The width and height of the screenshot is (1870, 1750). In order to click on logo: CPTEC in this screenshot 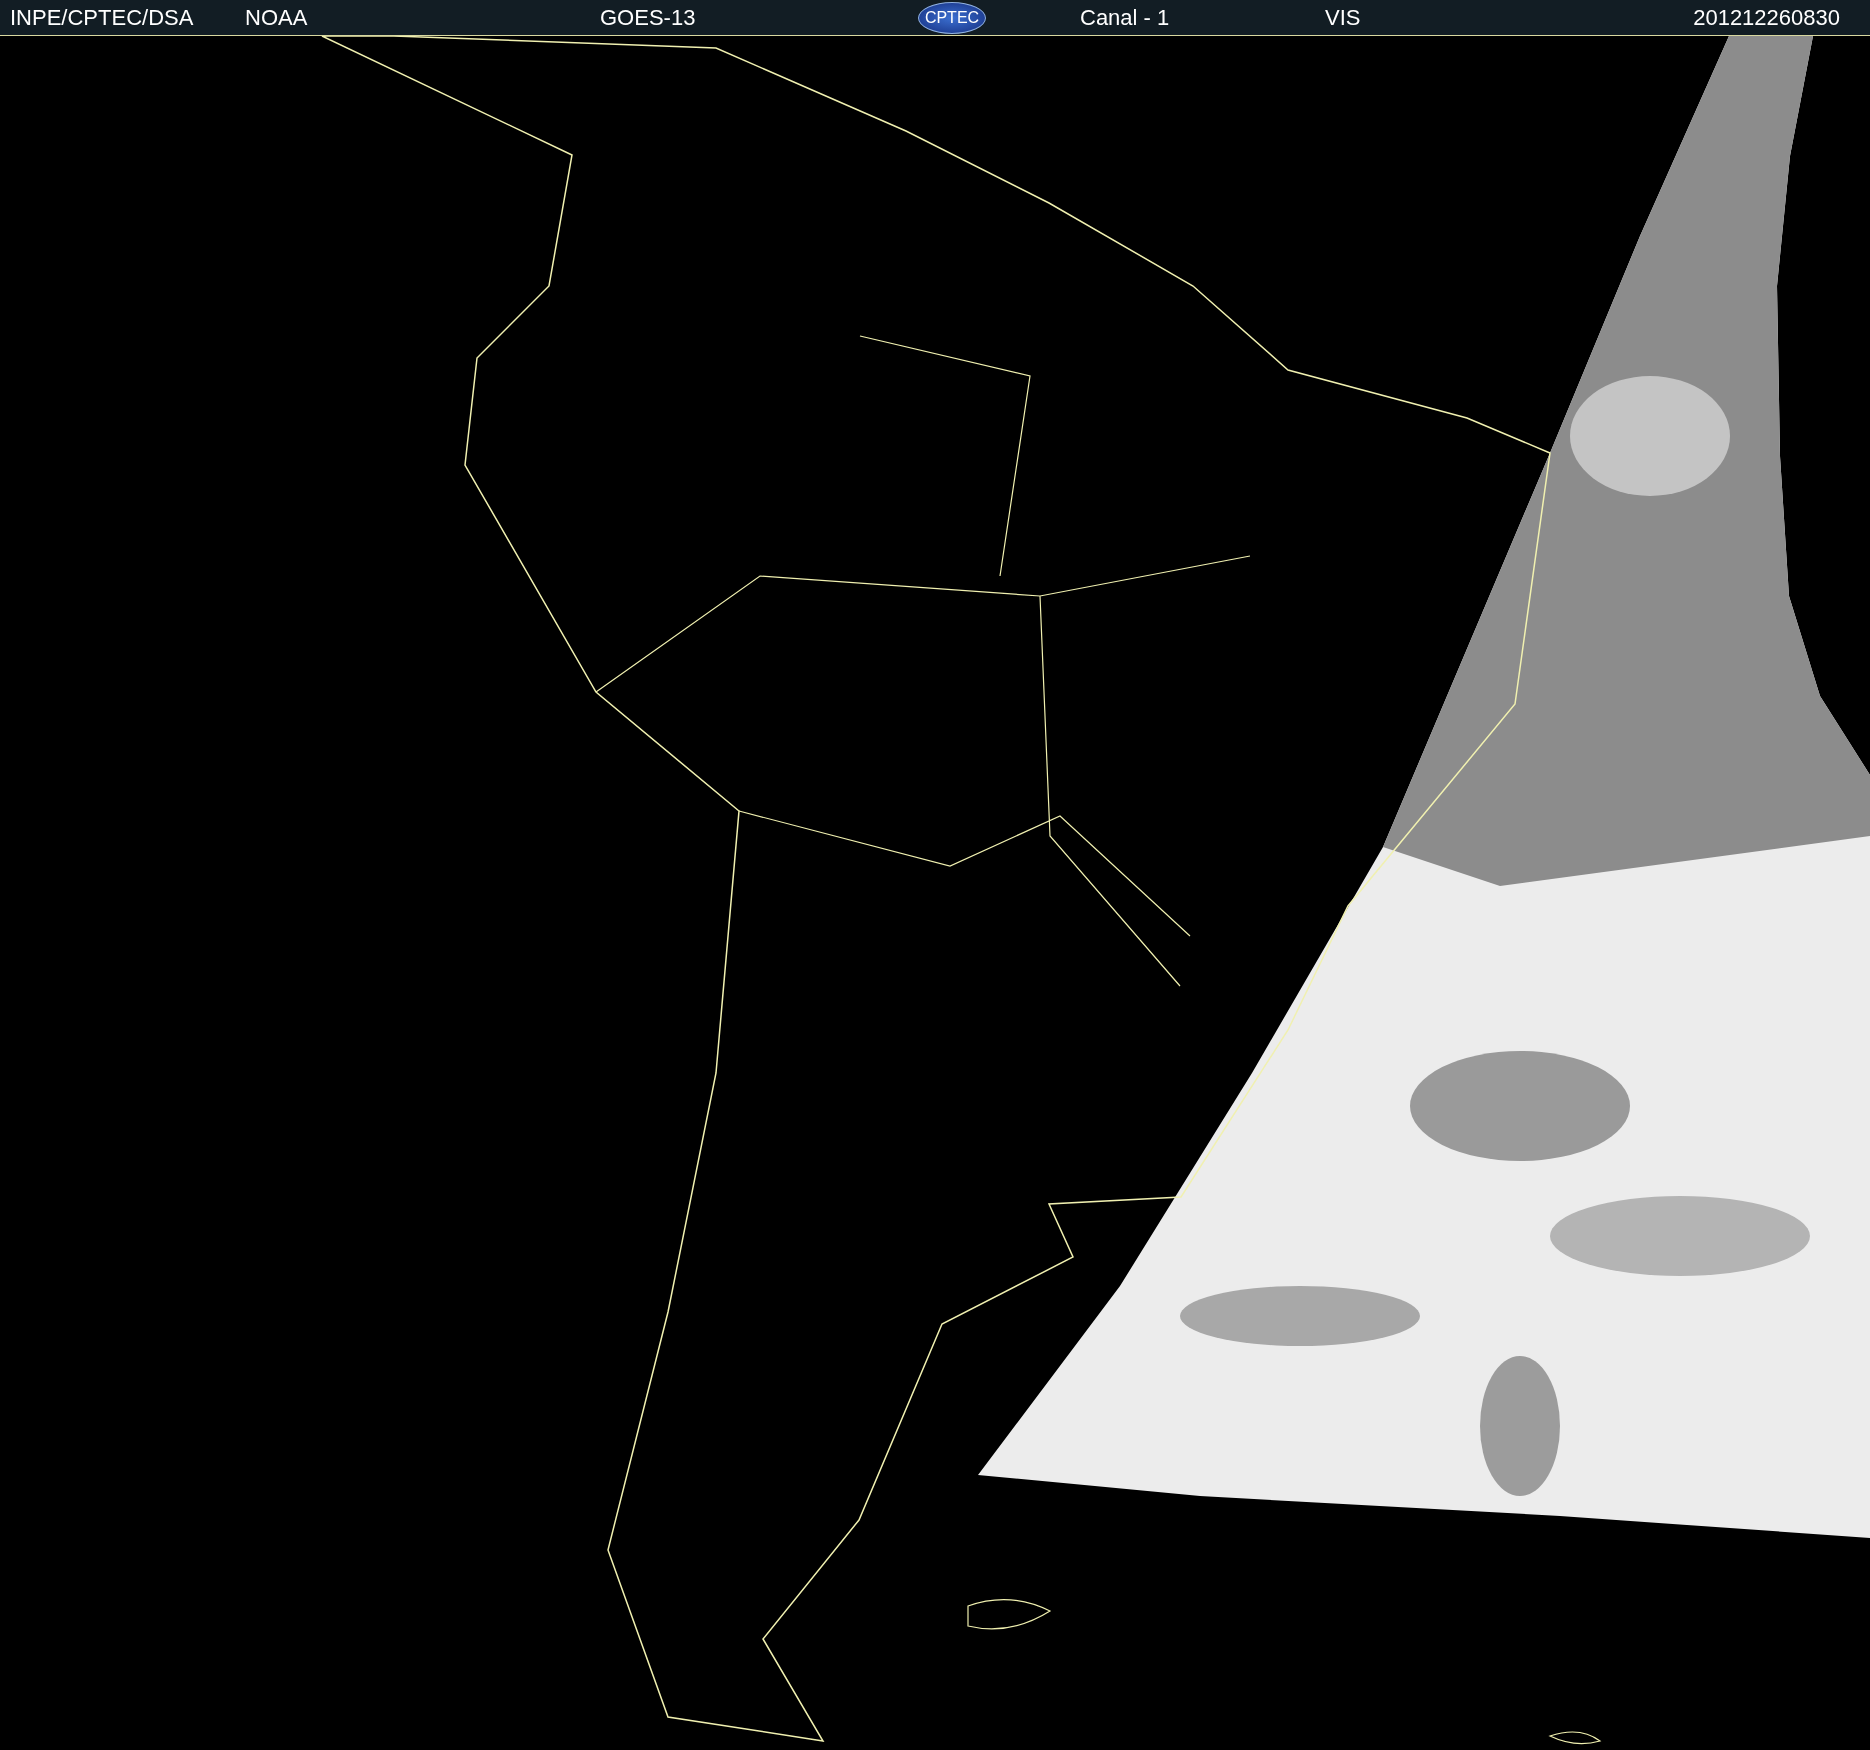, I will do `click(952, 17)`.